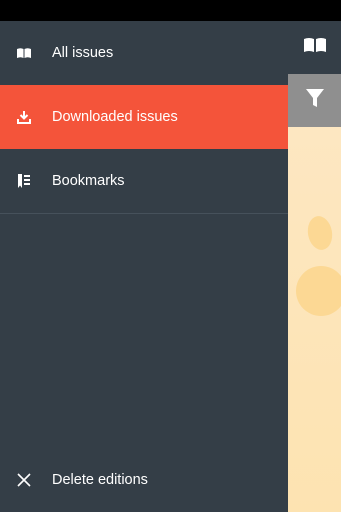 Image resolution: width=341 pixels, height=512 pixels. I want to click on delete-editions-label: Delete editions, so click(100, 479).